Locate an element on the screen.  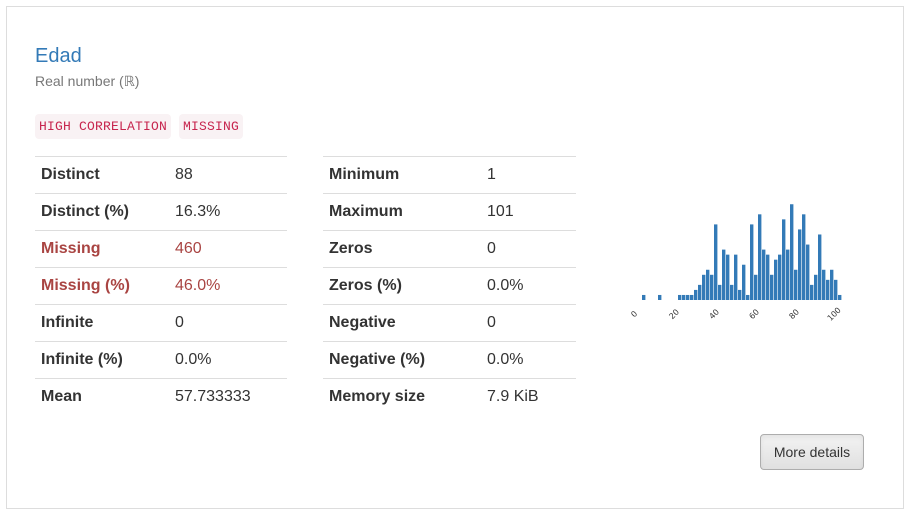
stat-value: 7.9 KiB is located at coordinates (528, 396).